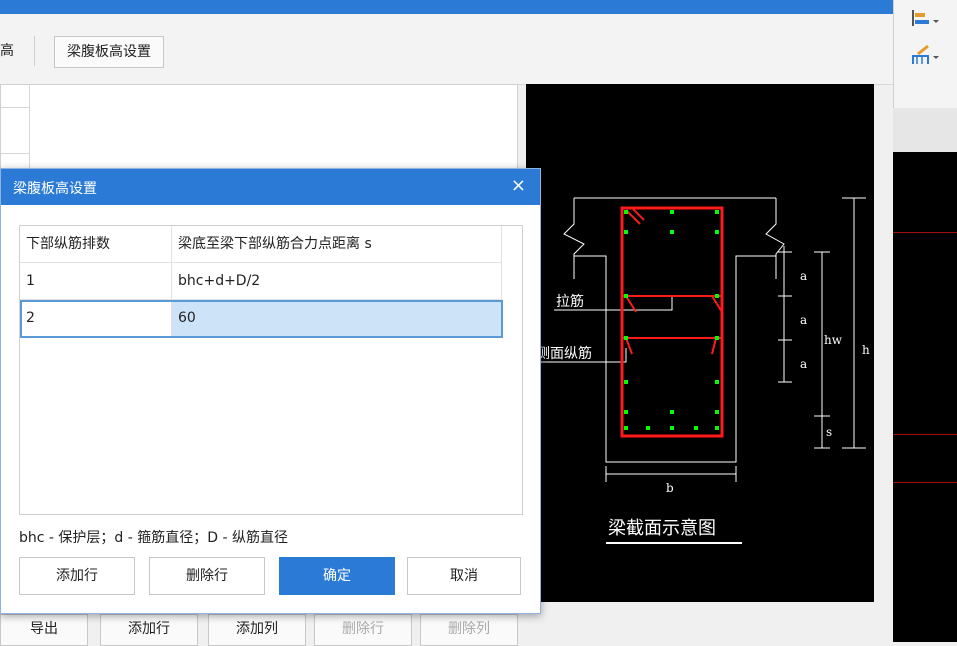 The width and height of the screenshot is (957, 646). Describe the element at coordinates (518, 185) in the screenshot. I see `close-icon: ×` at that location.